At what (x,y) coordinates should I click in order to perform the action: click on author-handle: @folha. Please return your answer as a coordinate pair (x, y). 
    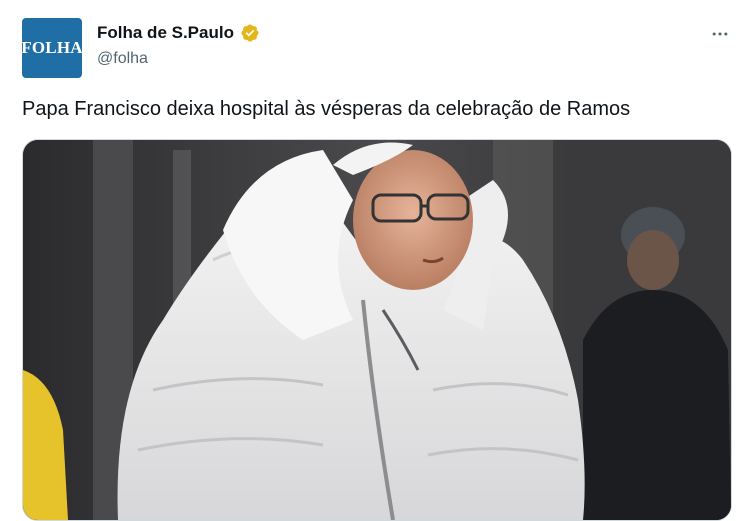
    Looking at the image, I should click on (122, 59).